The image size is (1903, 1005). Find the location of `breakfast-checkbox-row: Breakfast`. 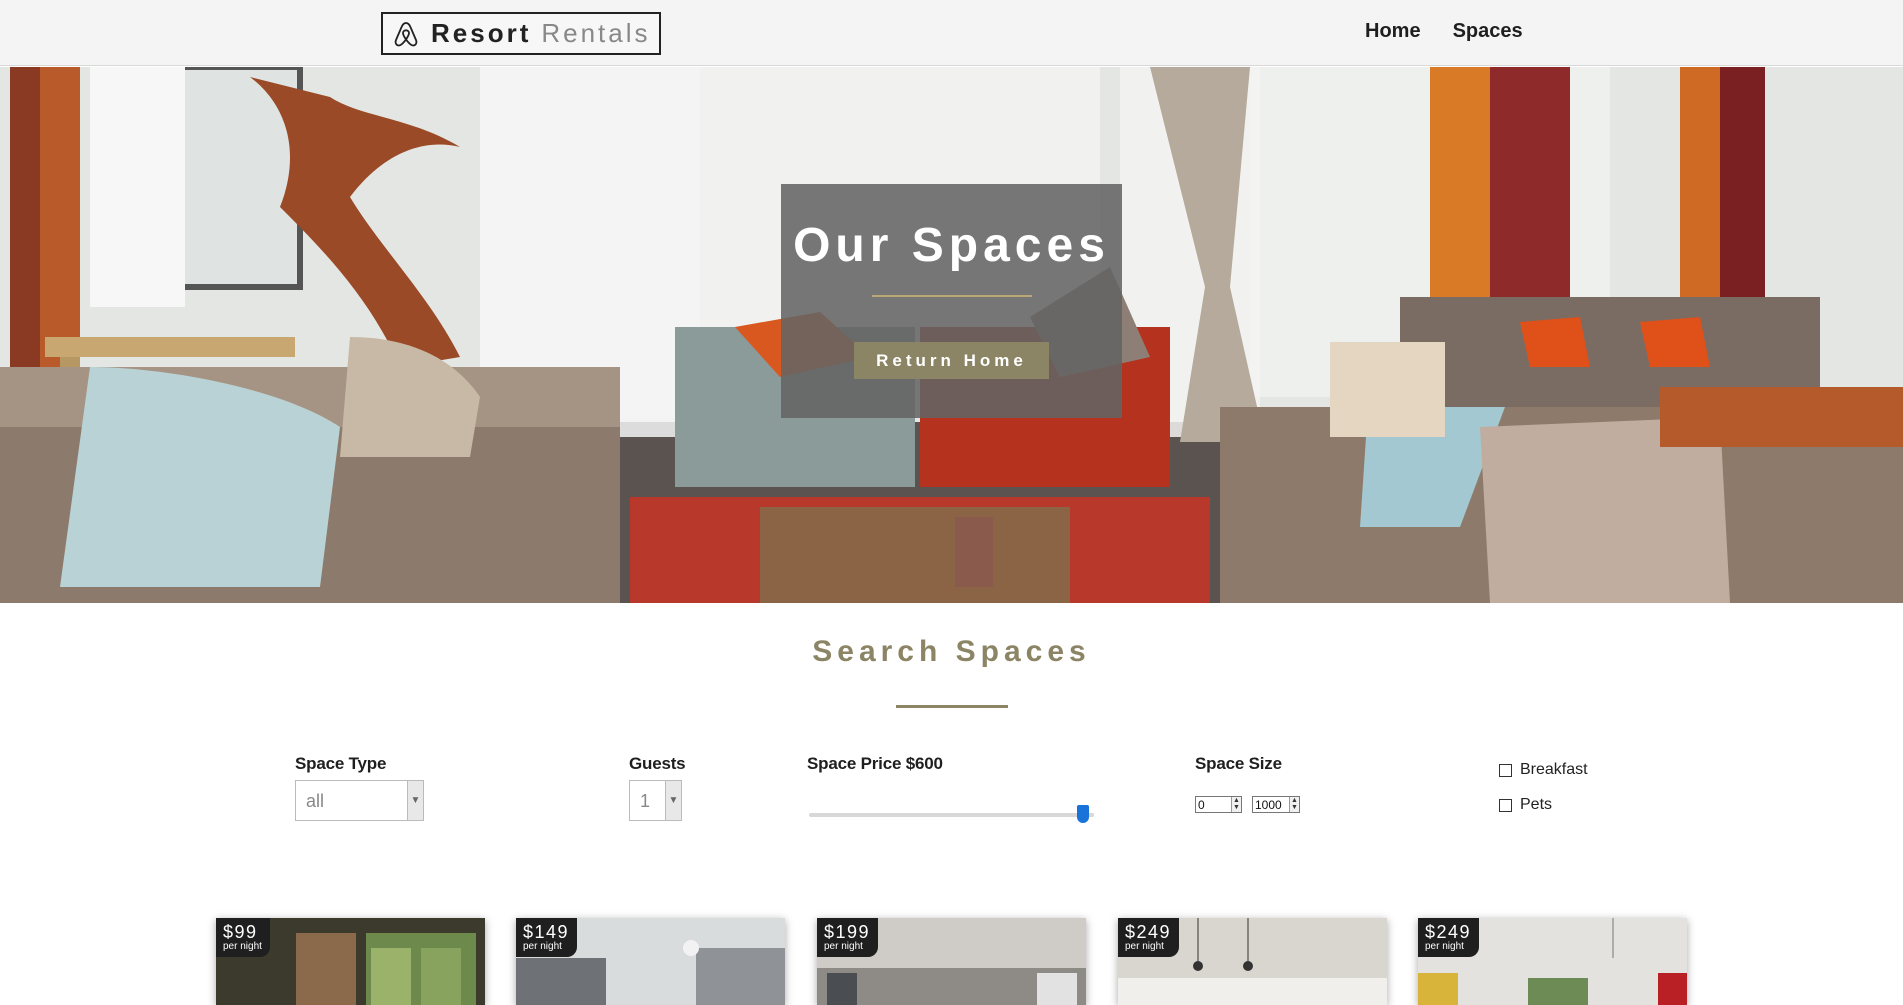

breakfast-checkbox-row: Breakfast is located at coordinates (1543, 770).